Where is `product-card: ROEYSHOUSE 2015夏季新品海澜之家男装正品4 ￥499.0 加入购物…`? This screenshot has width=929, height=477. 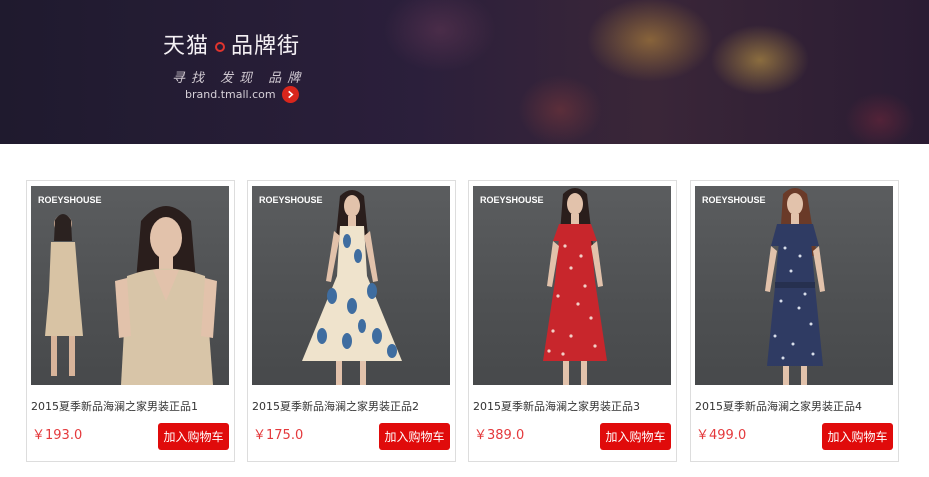 product-card: ROEYSHOUSE 2015夏季新品海澜之家男装正品4 ￥499.0 加入购物… is located at coordinates (794, 321).